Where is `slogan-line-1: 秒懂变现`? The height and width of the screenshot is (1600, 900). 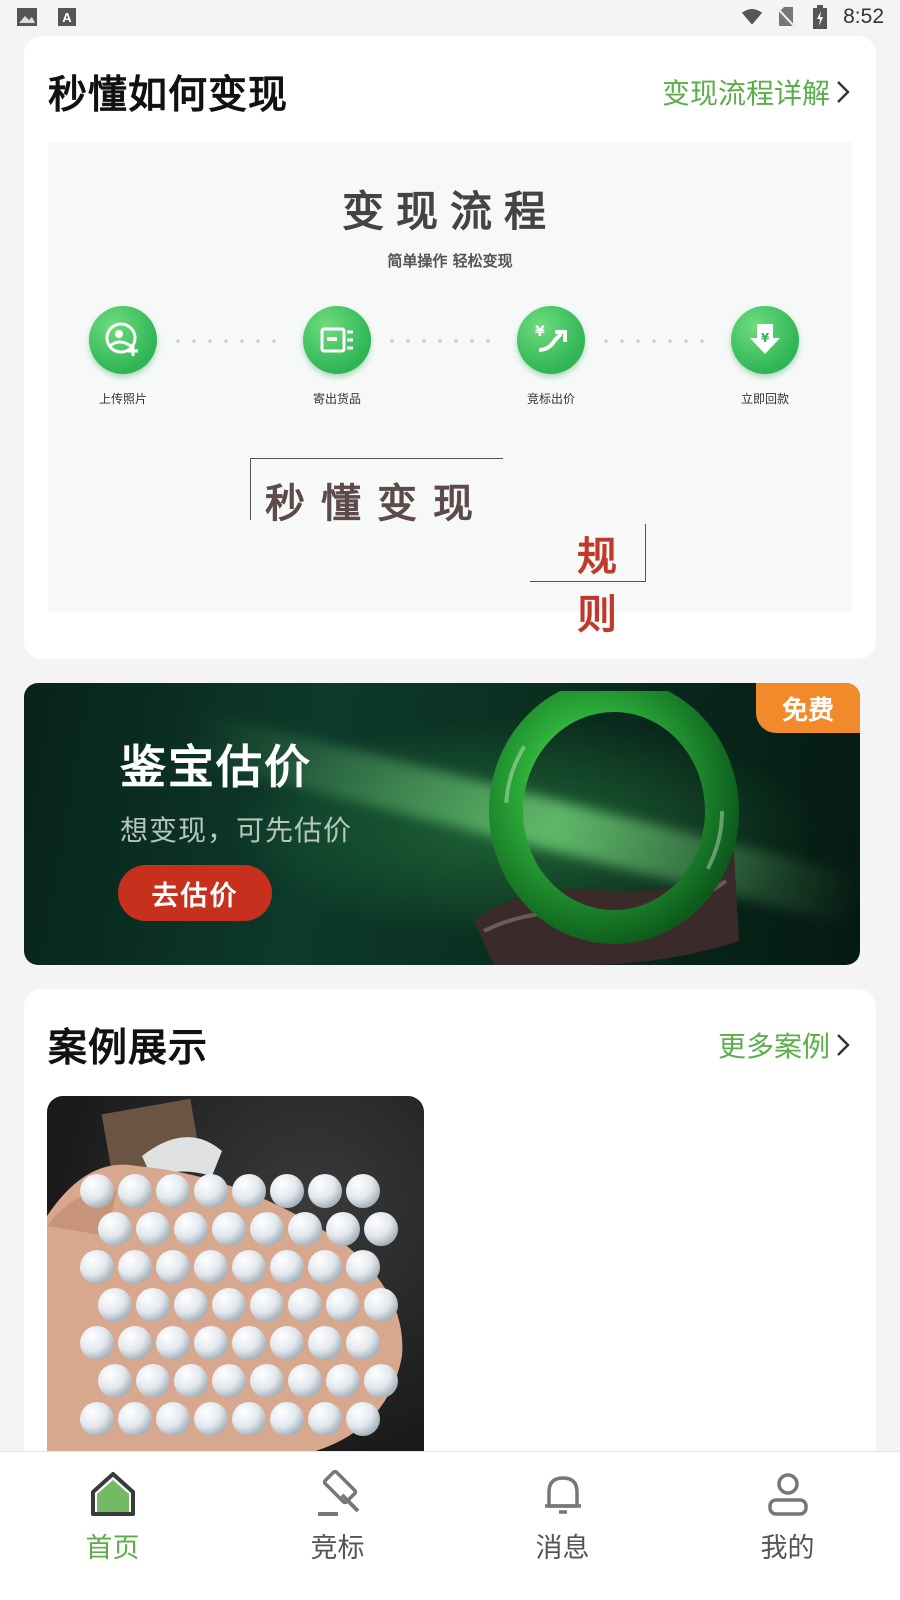
slogan-line-1: 秒懂变现 is located at coordinates (376, 492).